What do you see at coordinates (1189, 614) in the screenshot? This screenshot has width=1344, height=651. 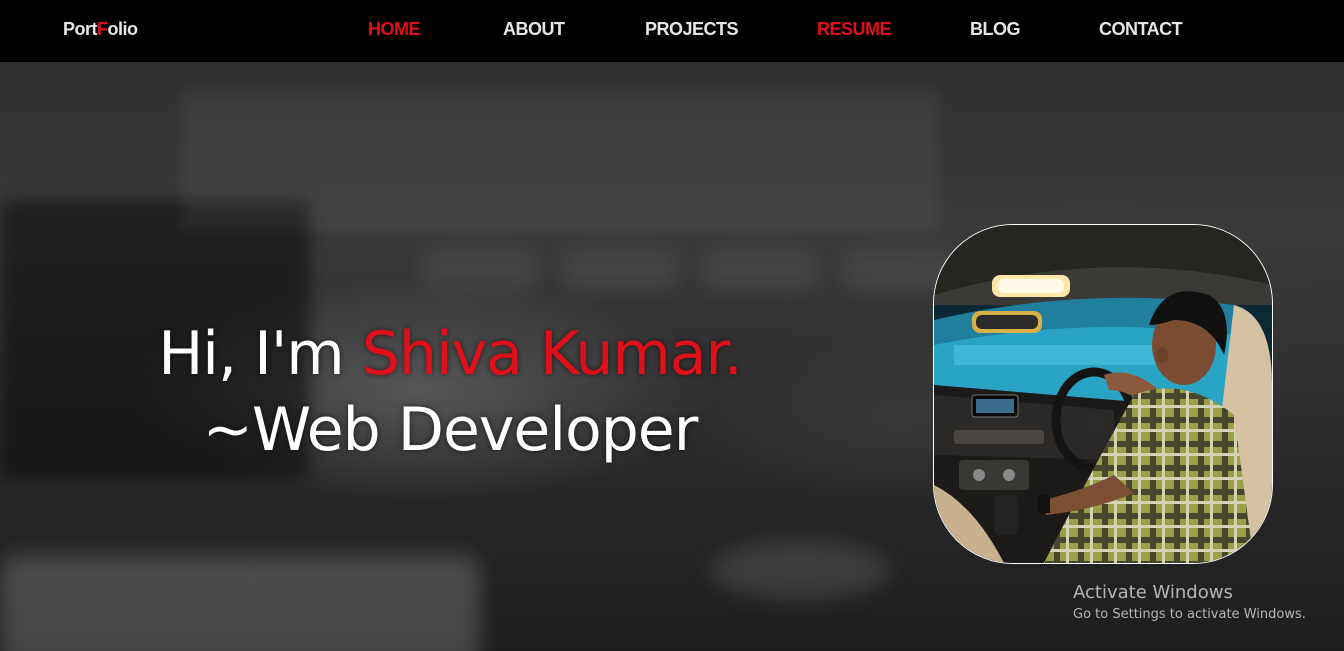 I see `watermark-subtitle: Go to Settings to activate Windows.` at bounding box center [1189, 614].